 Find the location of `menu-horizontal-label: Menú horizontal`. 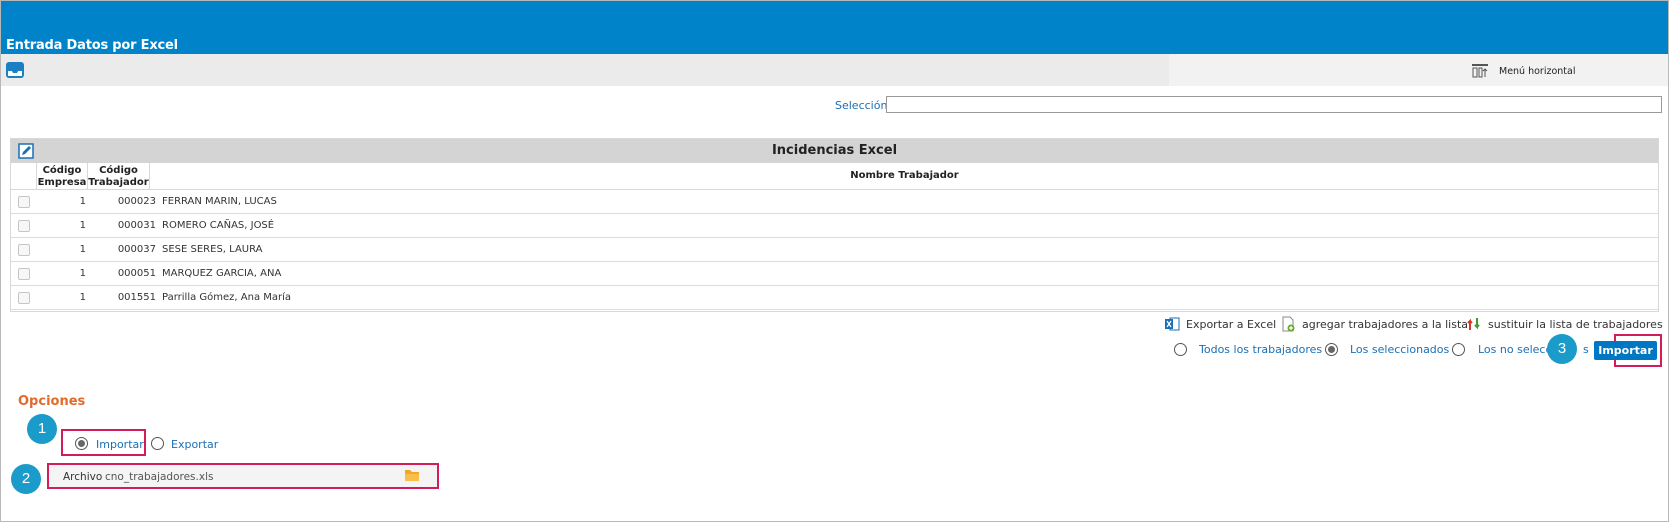

menu-horizontal-label: Menú horizontal is located at coordinates (1537, 71).